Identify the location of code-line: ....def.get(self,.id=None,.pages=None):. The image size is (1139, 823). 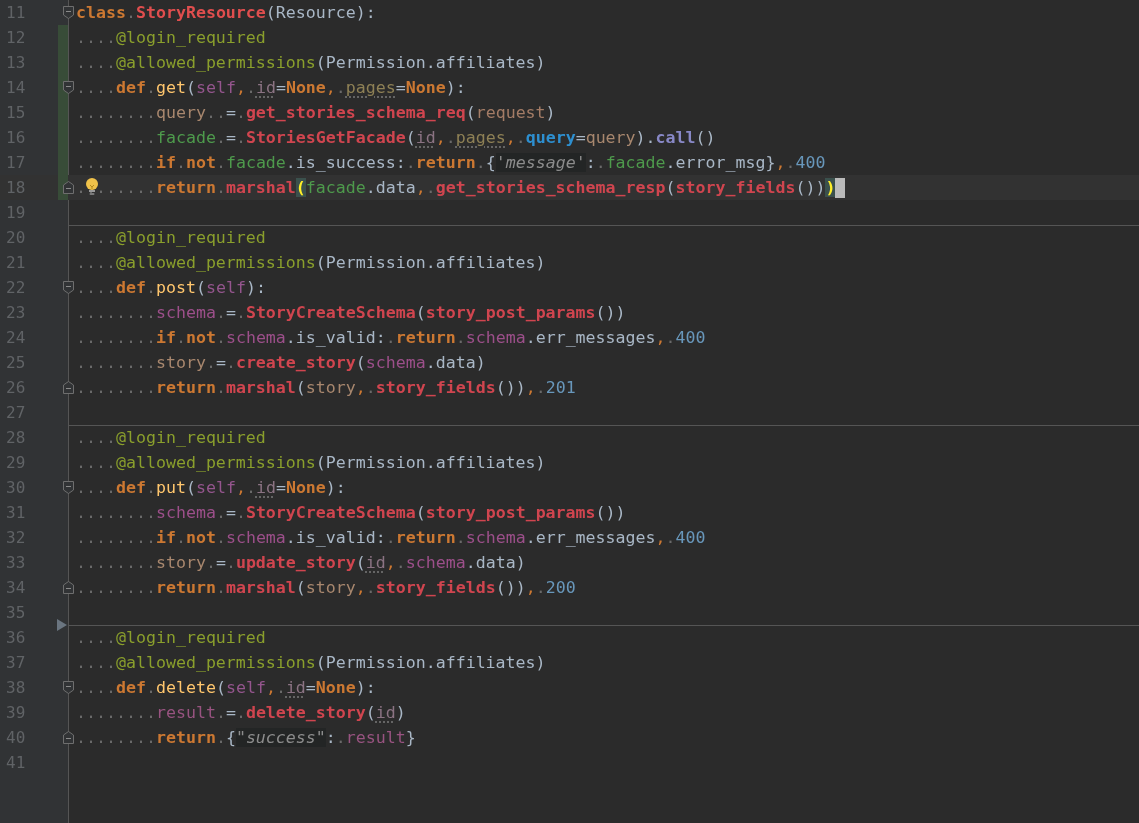
(271, 88).